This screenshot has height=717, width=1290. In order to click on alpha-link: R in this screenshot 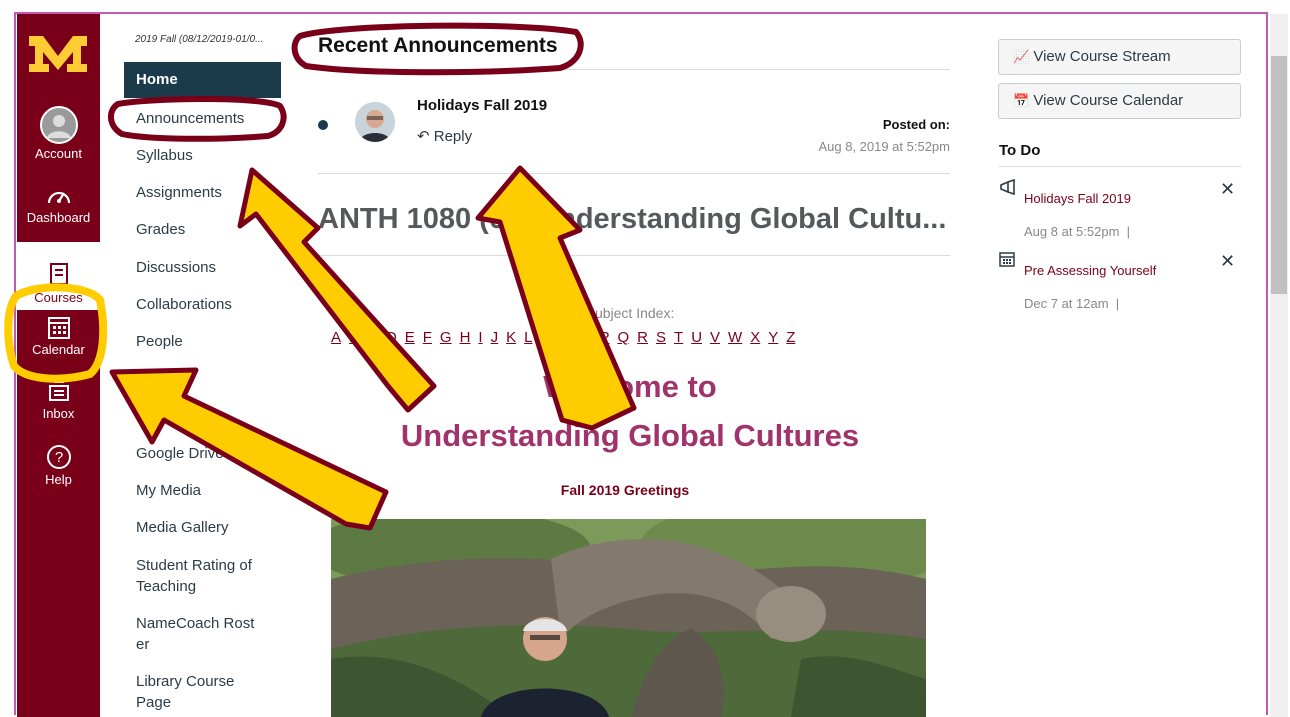, I will do `click(642, 337)`.